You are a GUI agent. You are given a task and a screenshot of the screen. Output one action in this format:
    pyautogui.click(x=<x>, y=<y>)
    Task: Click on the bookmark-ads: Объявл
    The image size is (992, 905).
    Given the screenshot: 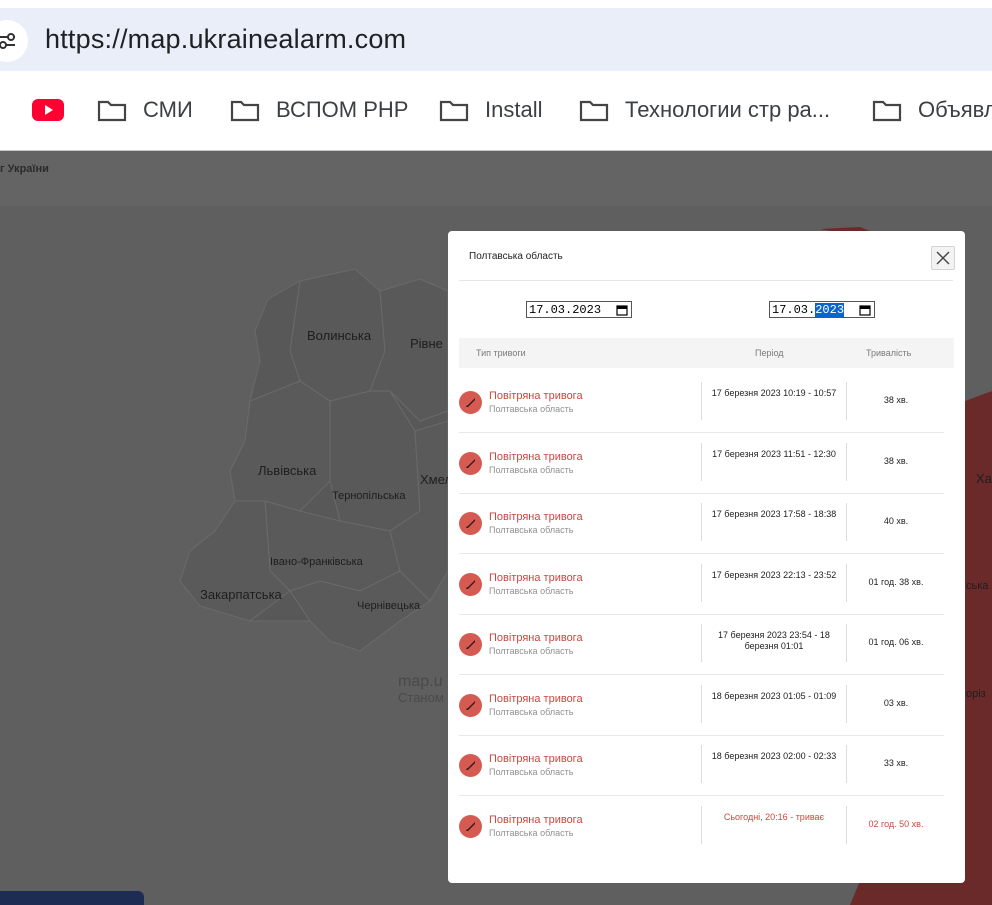 What is the action you would take?
    pyautogui.click(x=932, y=110)
    